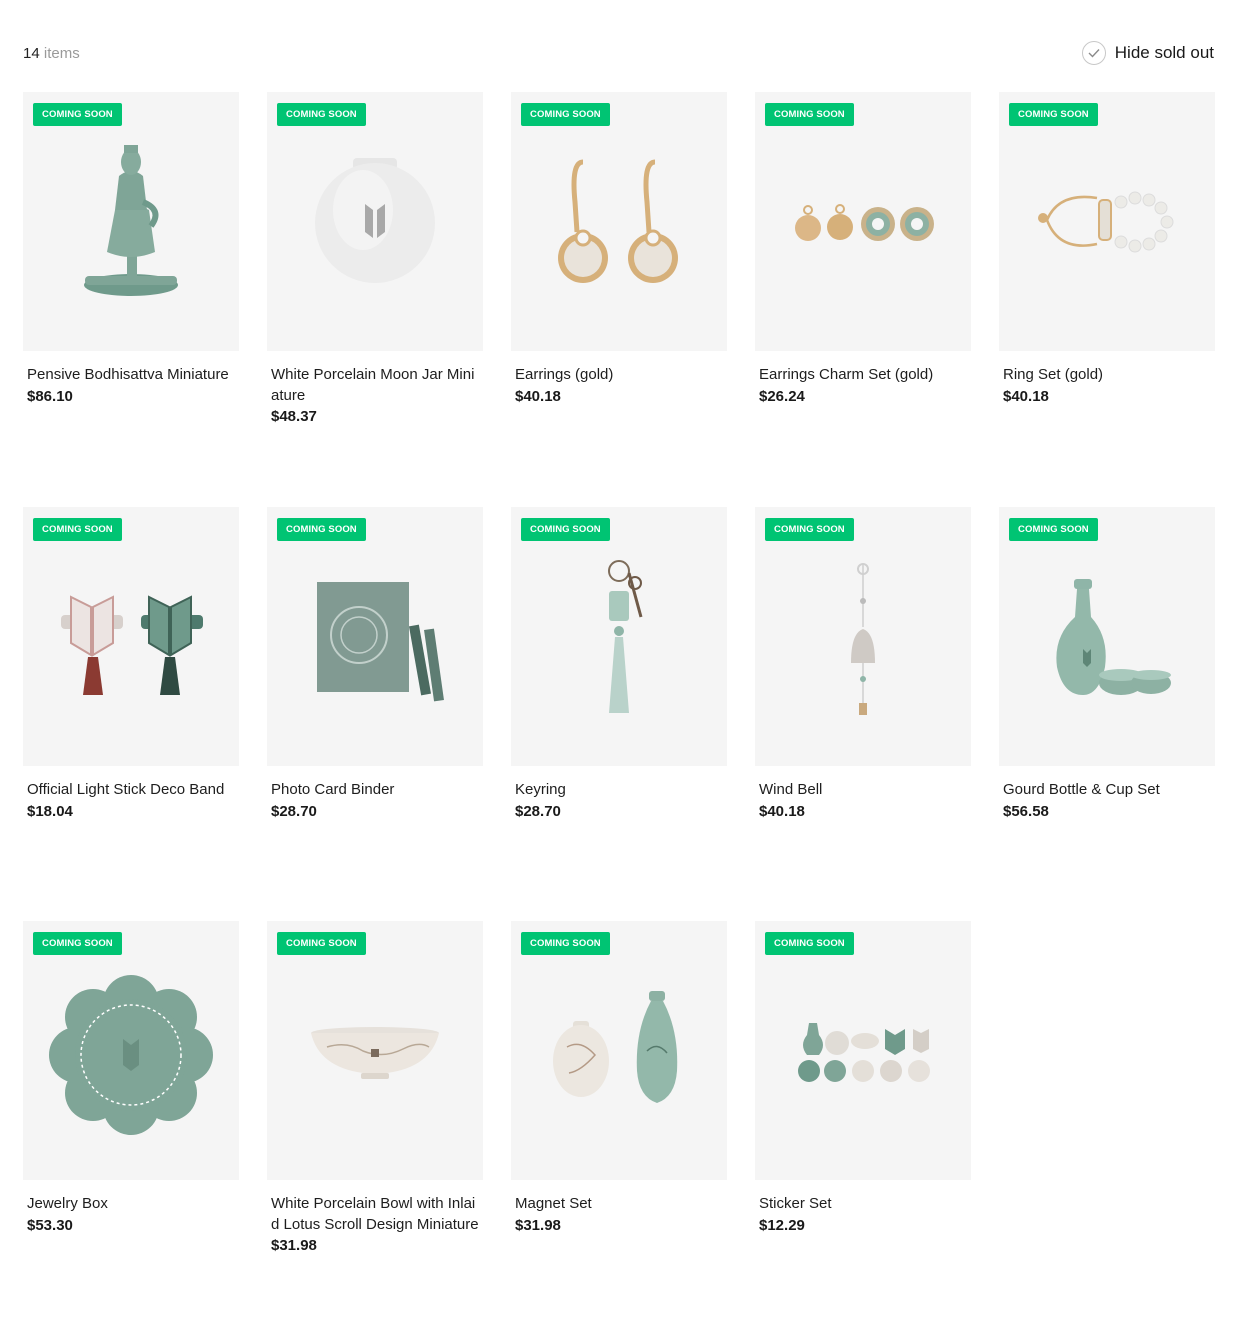 The width and height of the screenshot is (1250, 1318). What do you see at coordinates (863, 1204) in the screenshot?
I see `product-name: Sticker Set` at bounding box center [863, 1204].